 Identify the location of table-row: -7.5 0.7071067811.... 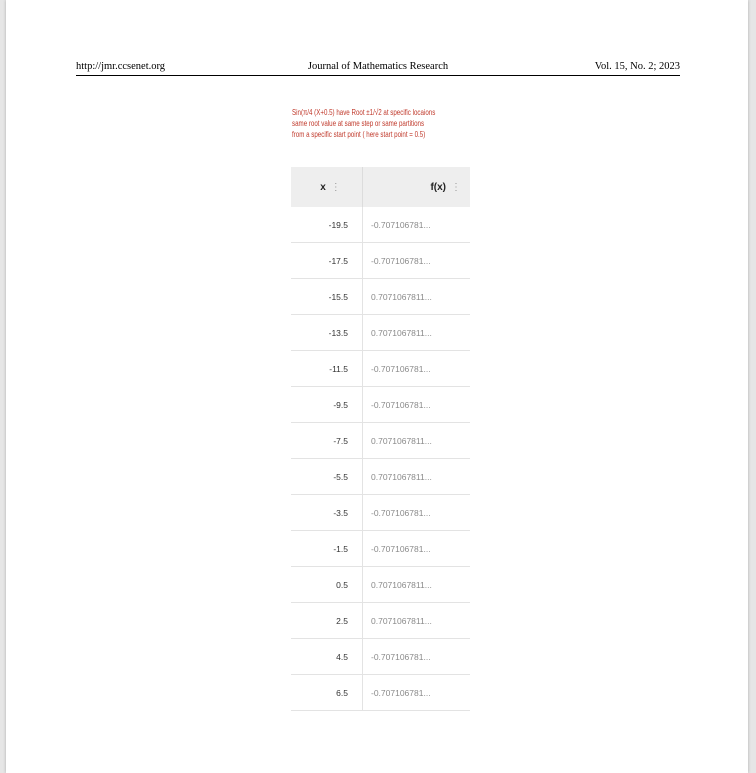
(380, 440).